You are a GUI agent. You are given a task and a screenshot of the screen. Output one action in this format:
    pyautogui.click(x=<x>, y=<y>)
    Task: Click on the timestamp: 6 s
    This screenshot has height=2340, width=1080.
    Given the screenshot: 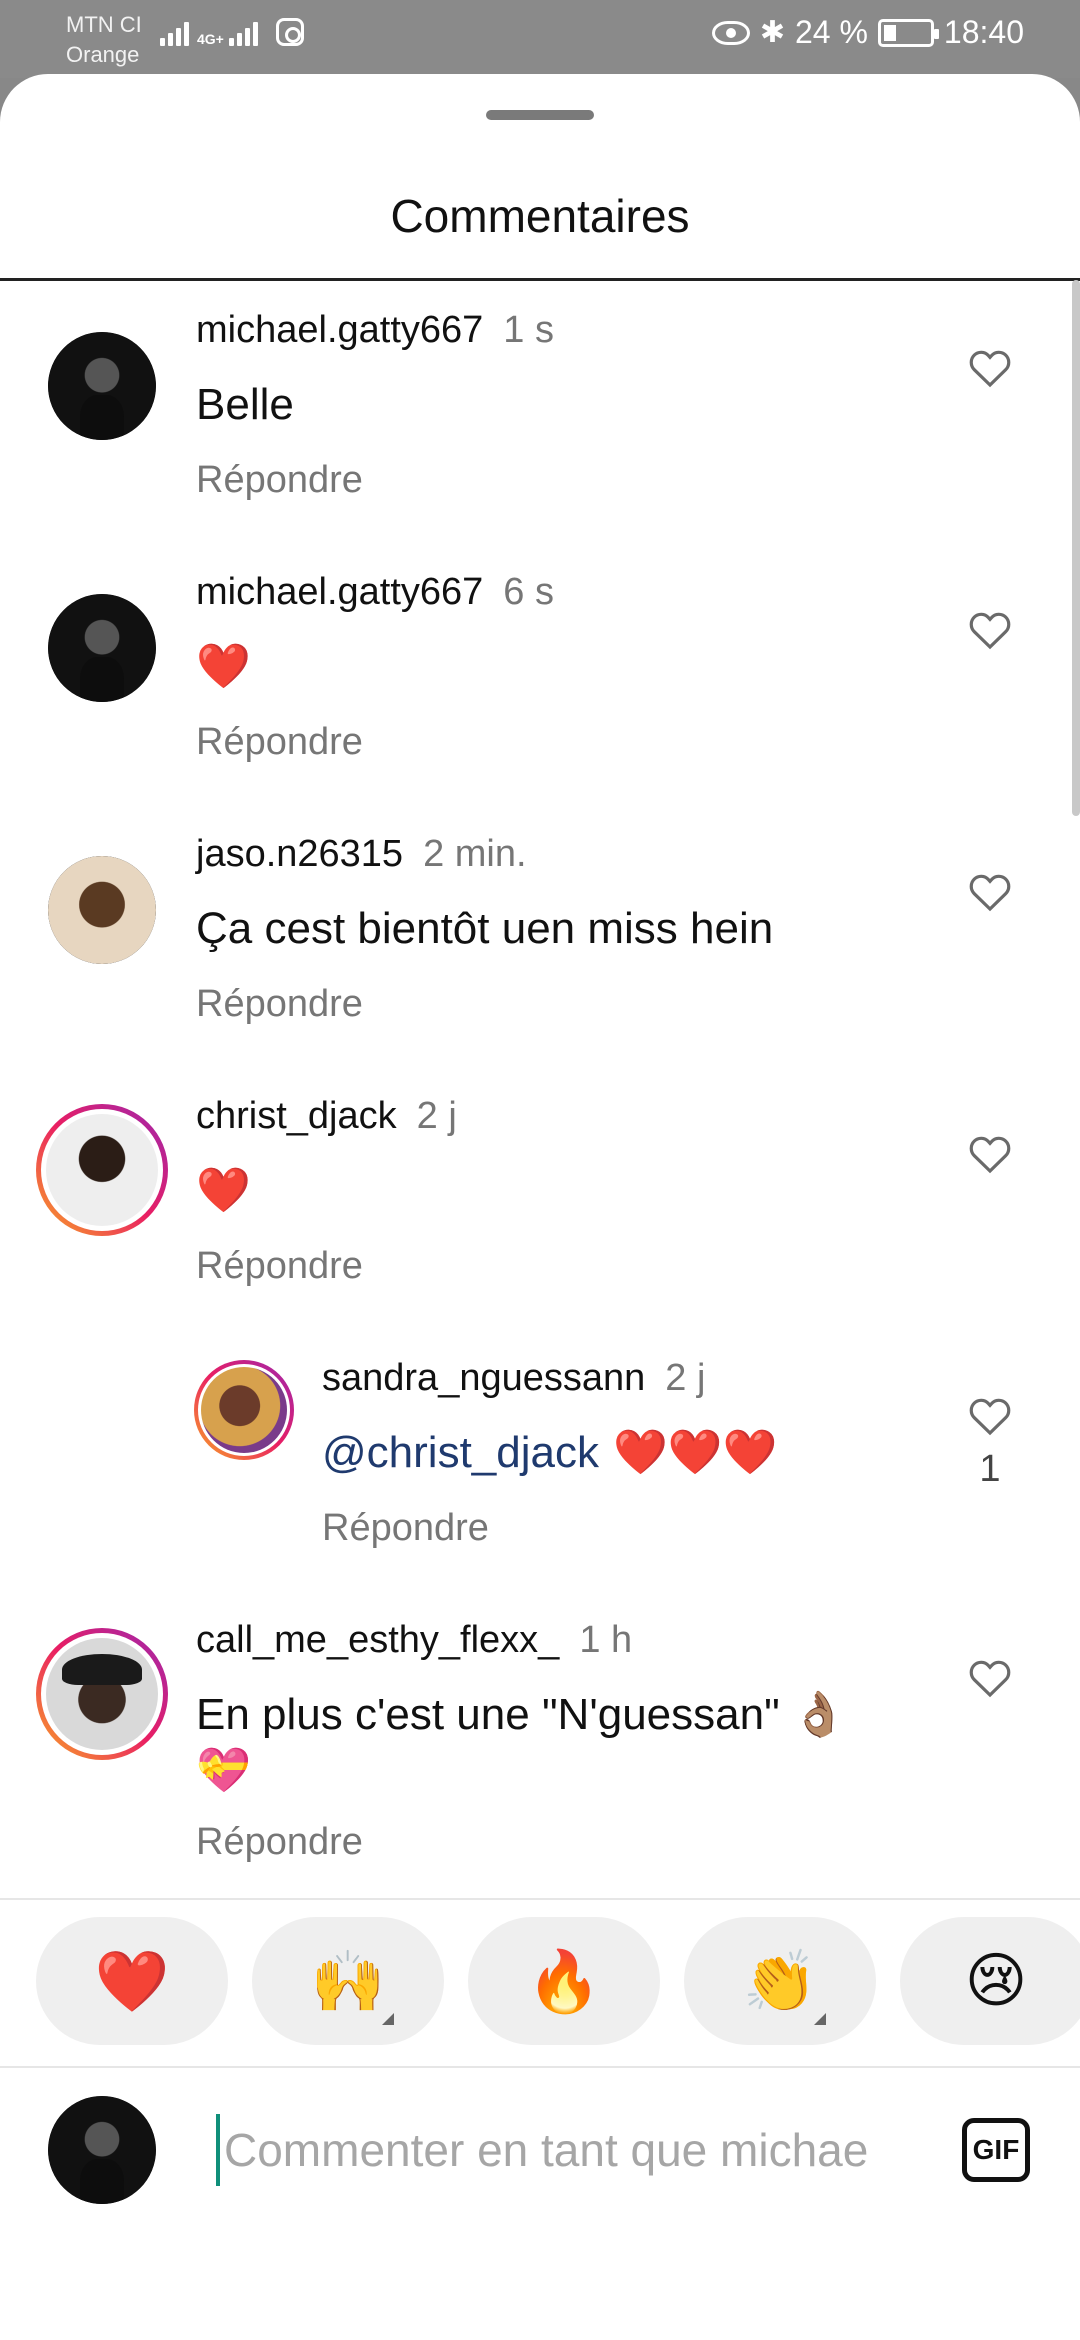 What is the action you would take?
    pyautogui.click(x=528, y=592)
    